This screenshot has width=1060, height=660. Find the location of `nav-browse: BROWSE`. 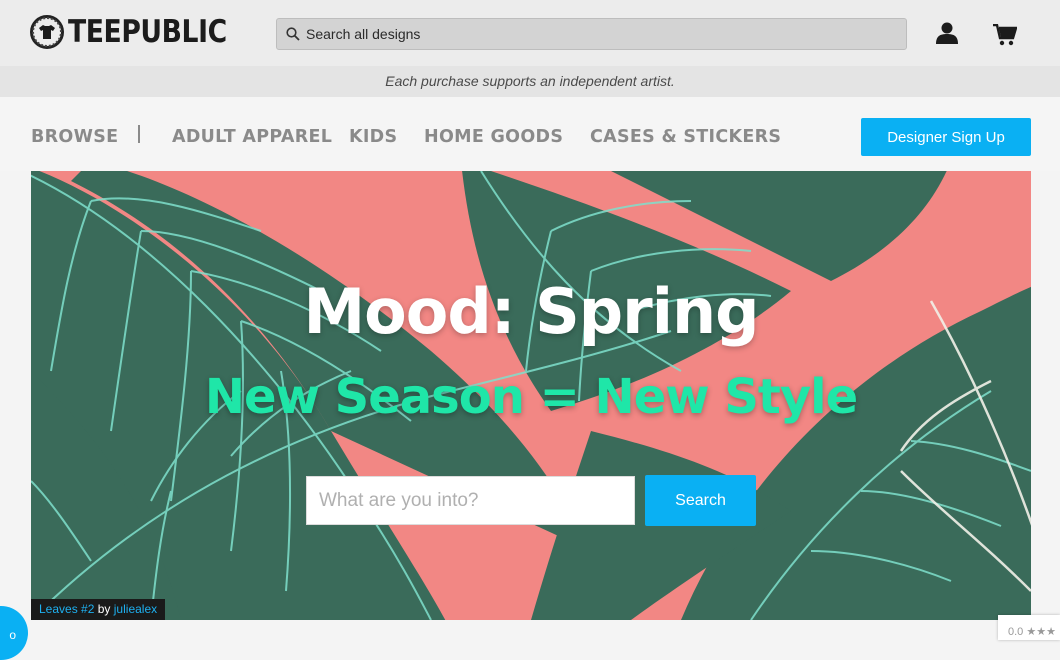

nav-browse: BROWSE is located at coordinates (74, 137).